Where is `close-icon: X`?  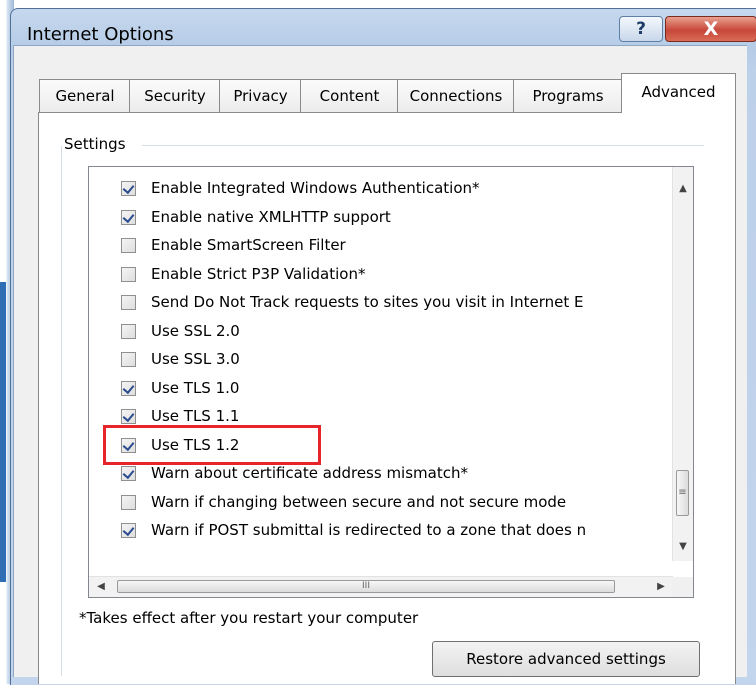
close-icon: X is located at coordinates (711, 29).